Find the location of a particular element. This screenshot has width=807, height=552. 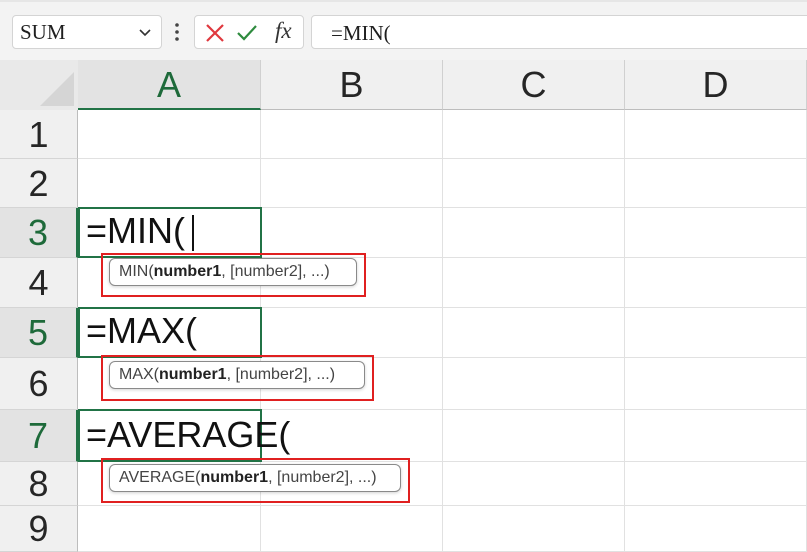

cell-b2 is located at coordinates (352, 183).